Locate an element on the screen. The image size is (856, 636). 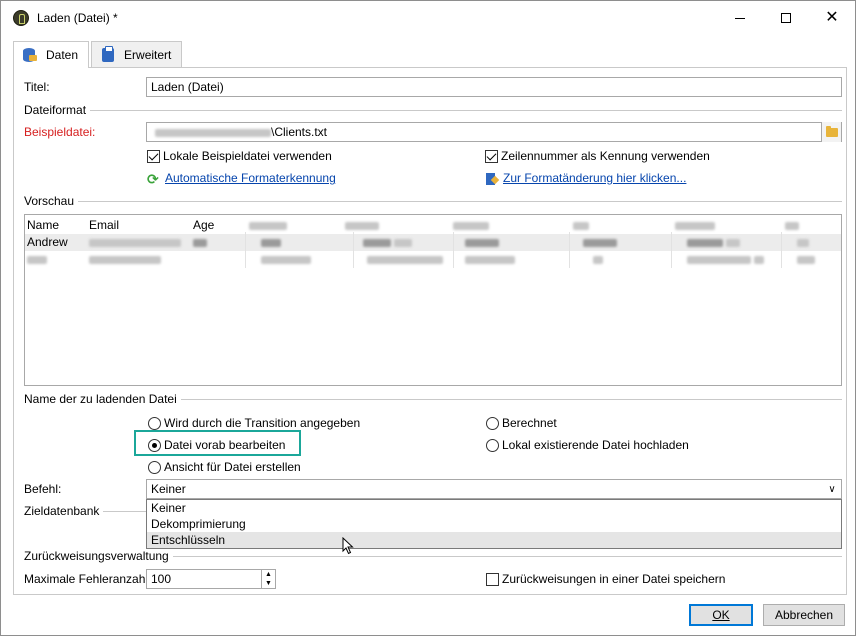
chevron-up-icon: ▲ is located at coordinates (268, 574).